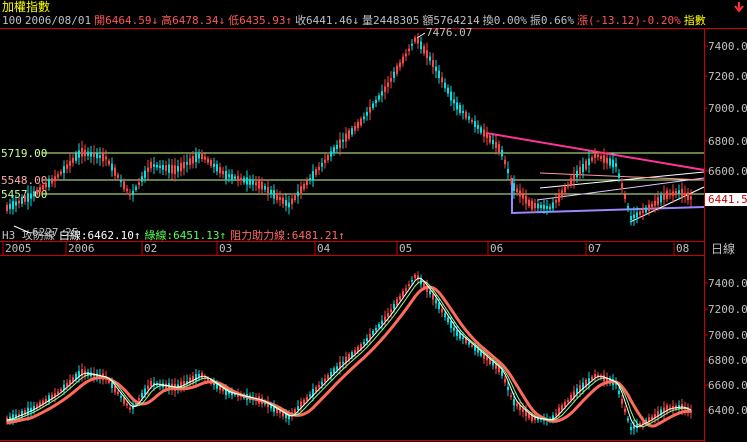 The image size is (747, 442). What do you see at coordinates (324, 248) in the screenshot?
I see `time-label: 04` at bounding box center [324, 248].